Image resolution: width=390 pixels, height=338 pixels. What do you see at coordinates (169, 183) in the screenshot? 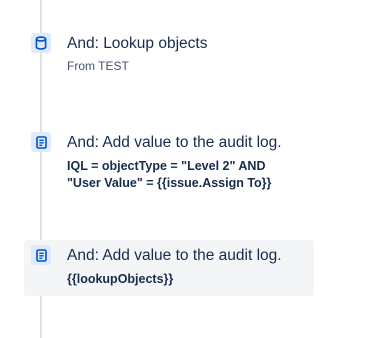
I see `iql-line-2: "User Value" = {{issue.Assign To}}` at bounding box center [169, 183].